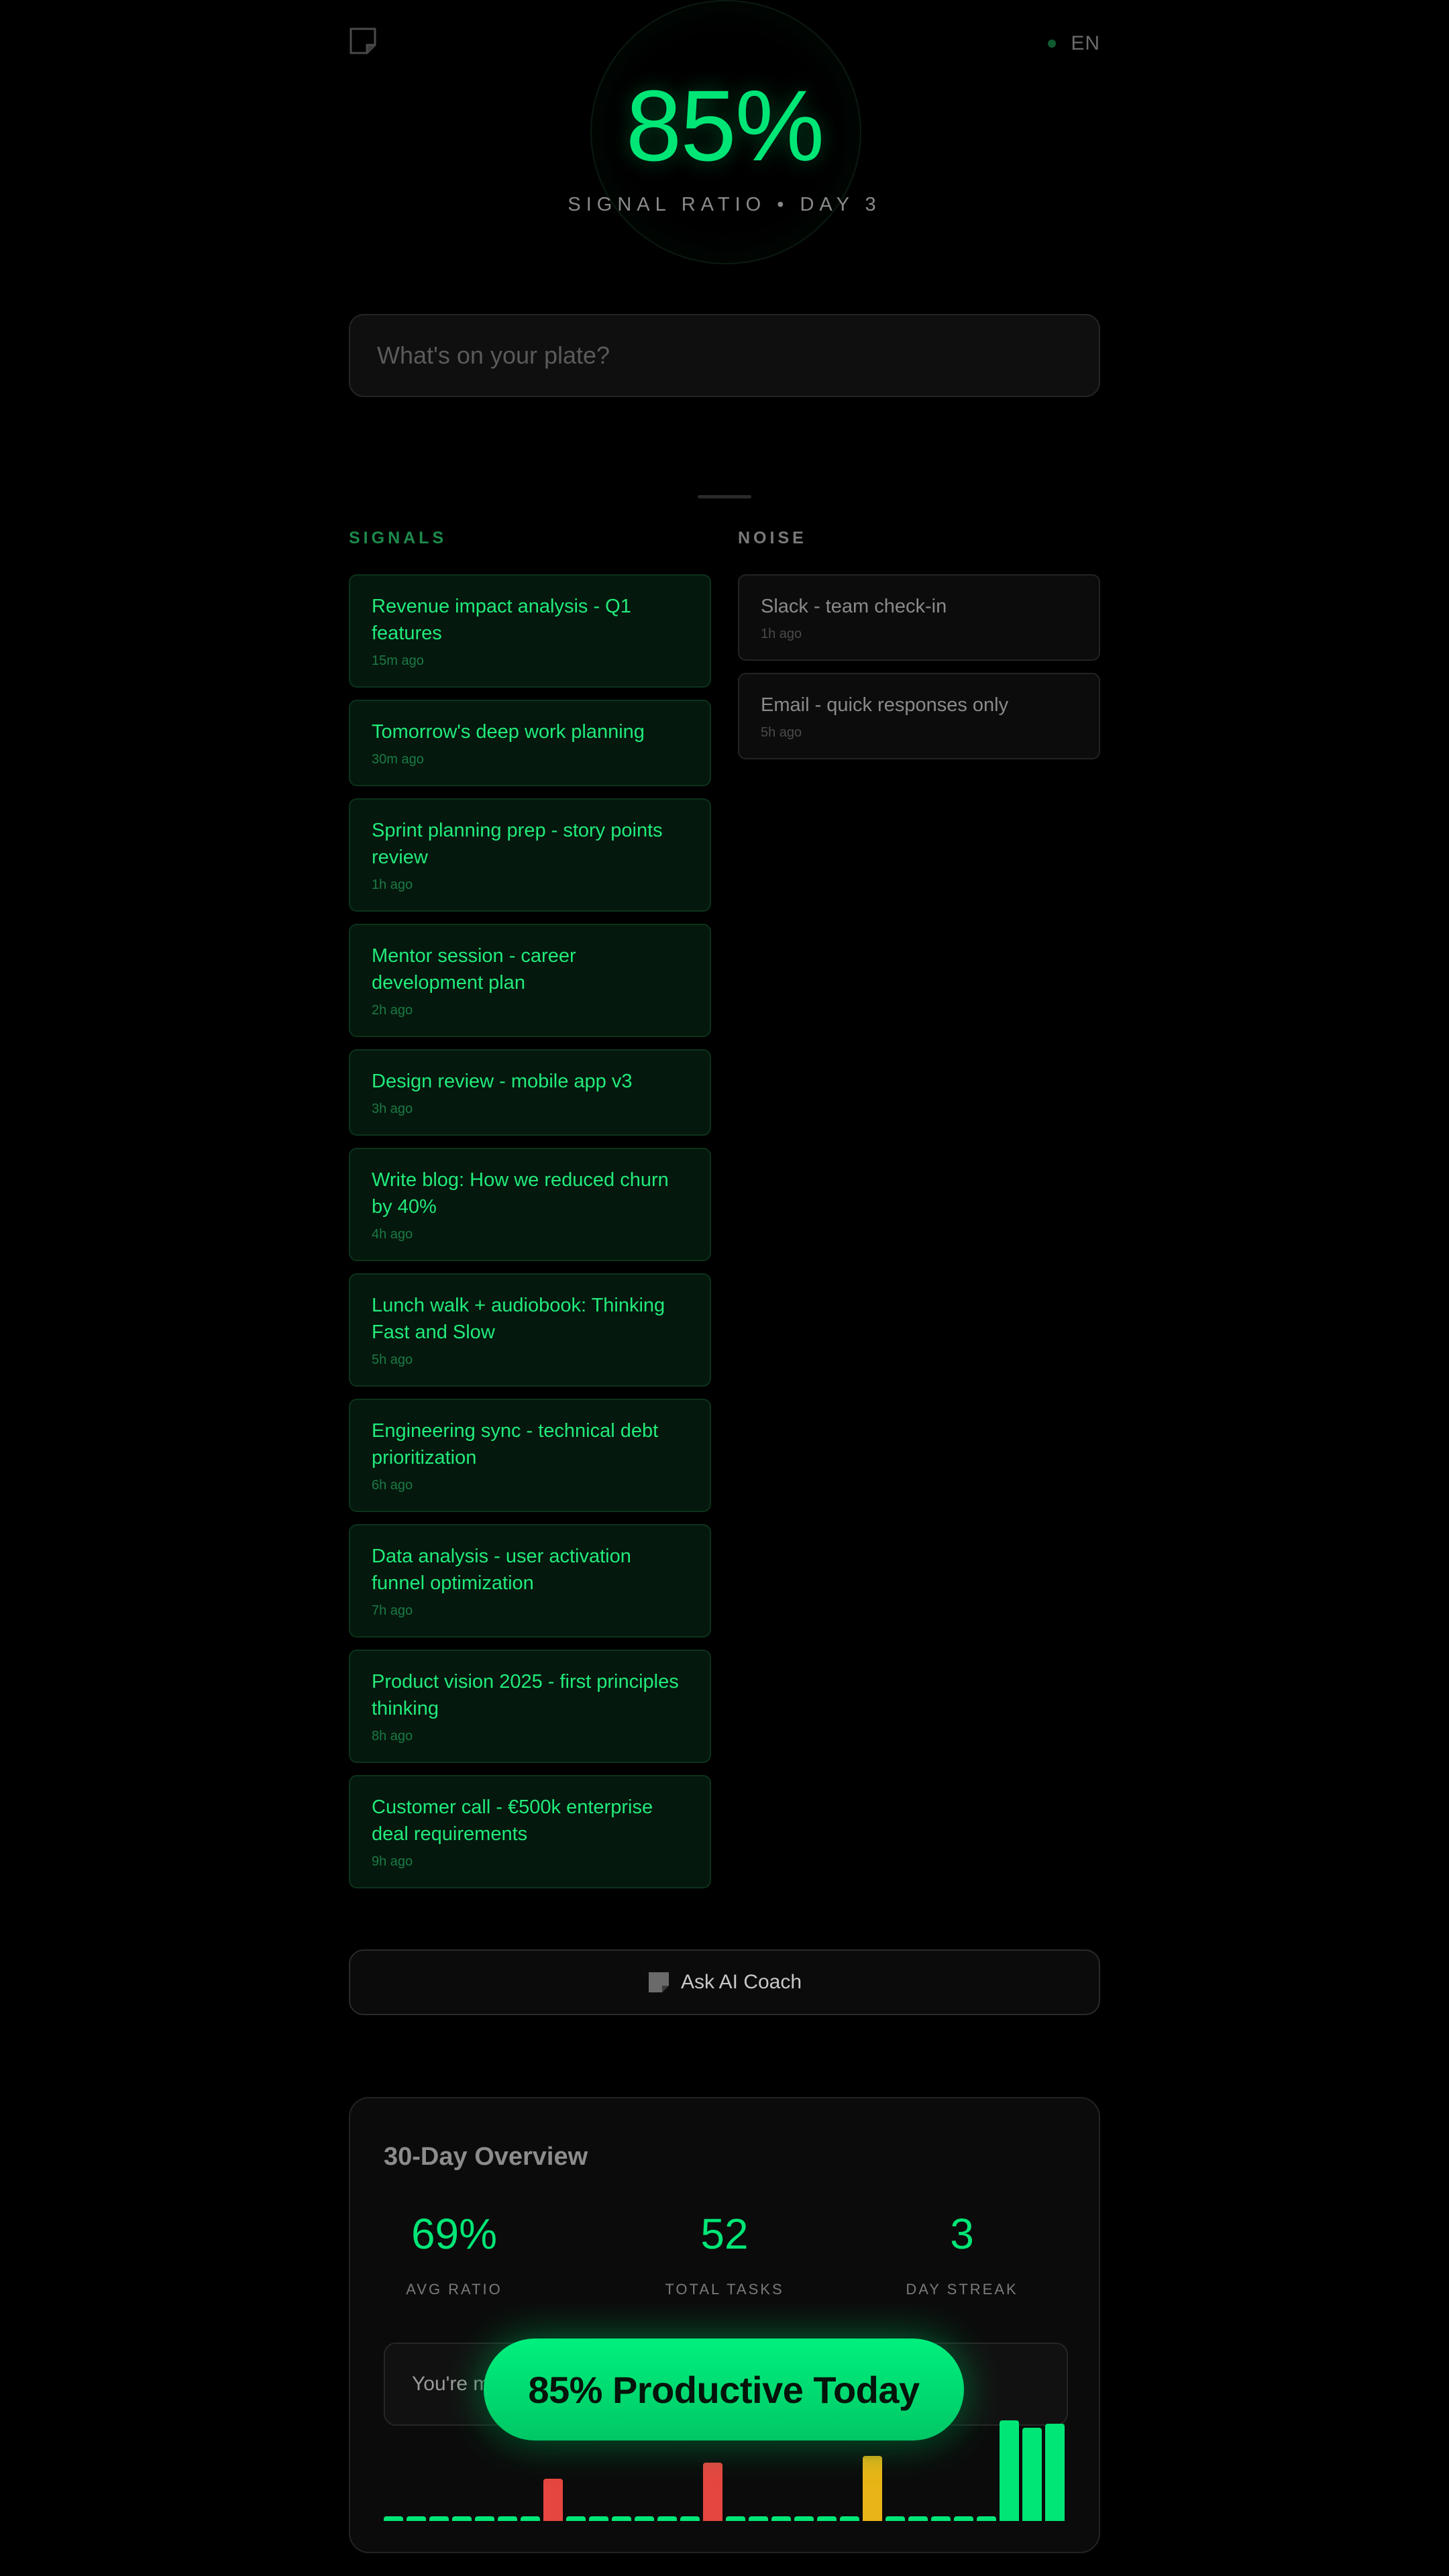 The width and height of the screenshot is (1449, 2576). Describe the element at coordinates (520, 1193) in the screenshot. I see `task-title: Write blog: How we reduced churn by 40%` at that location.